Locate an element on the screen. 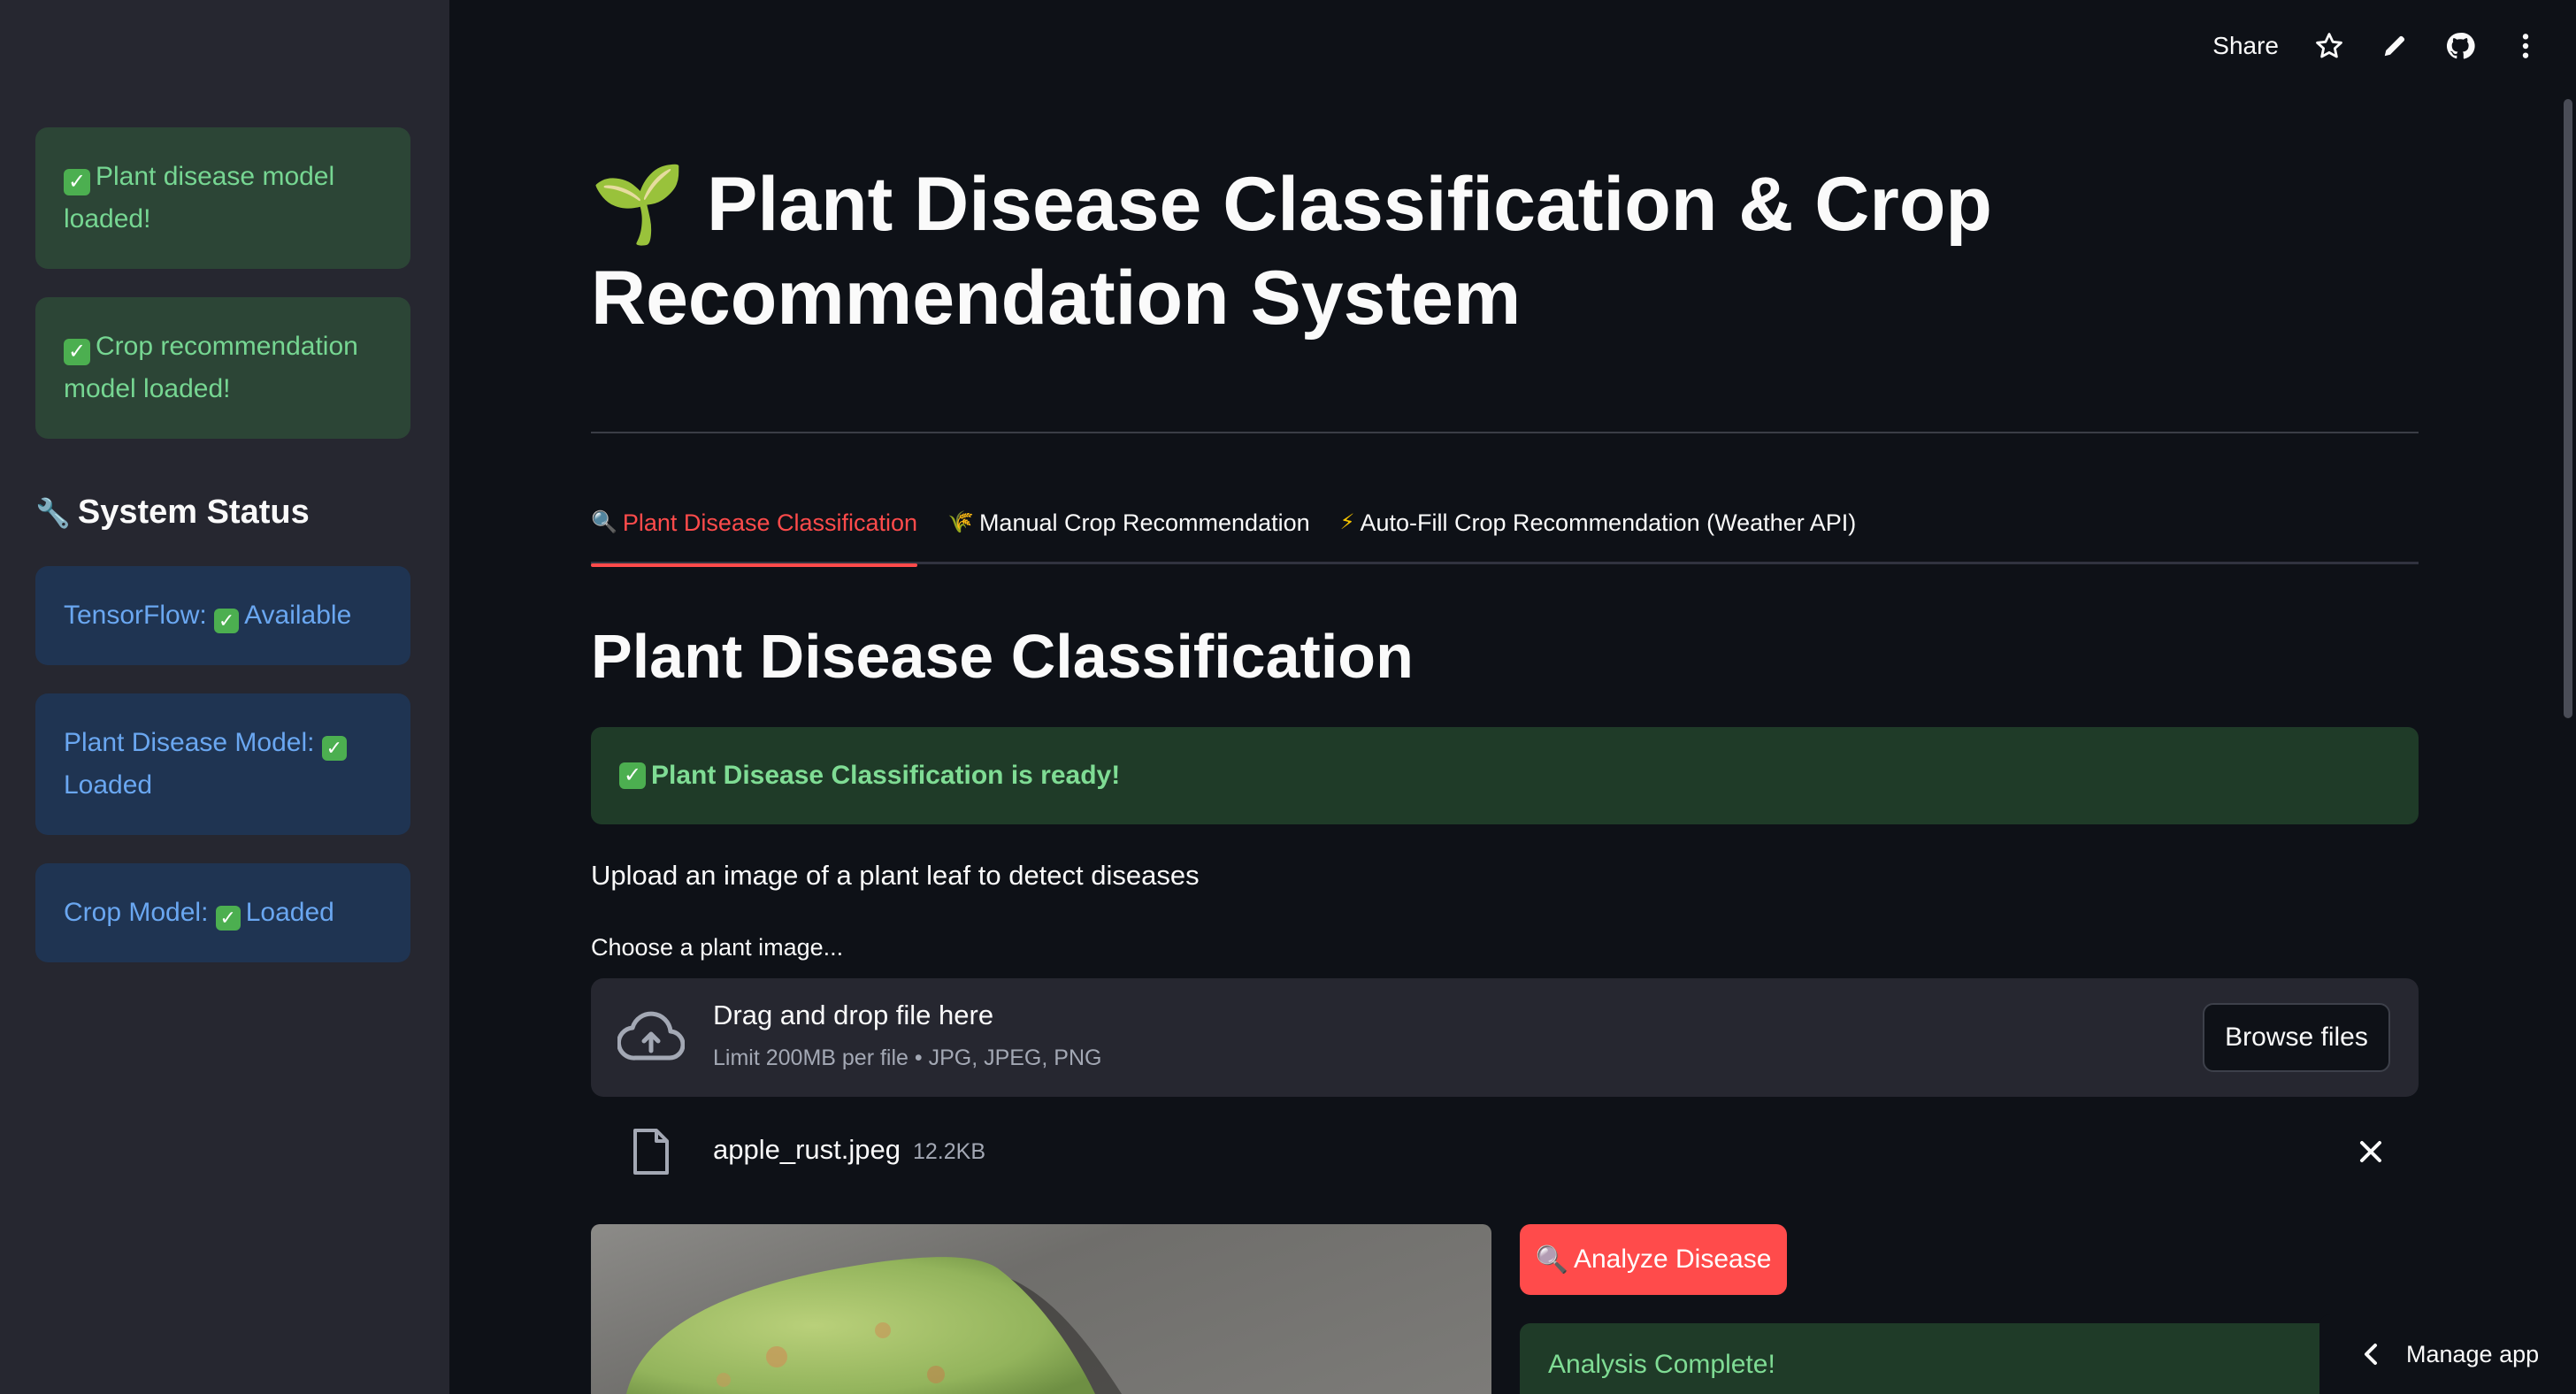  more-menu-icon is located at coordinates (2526, 46).